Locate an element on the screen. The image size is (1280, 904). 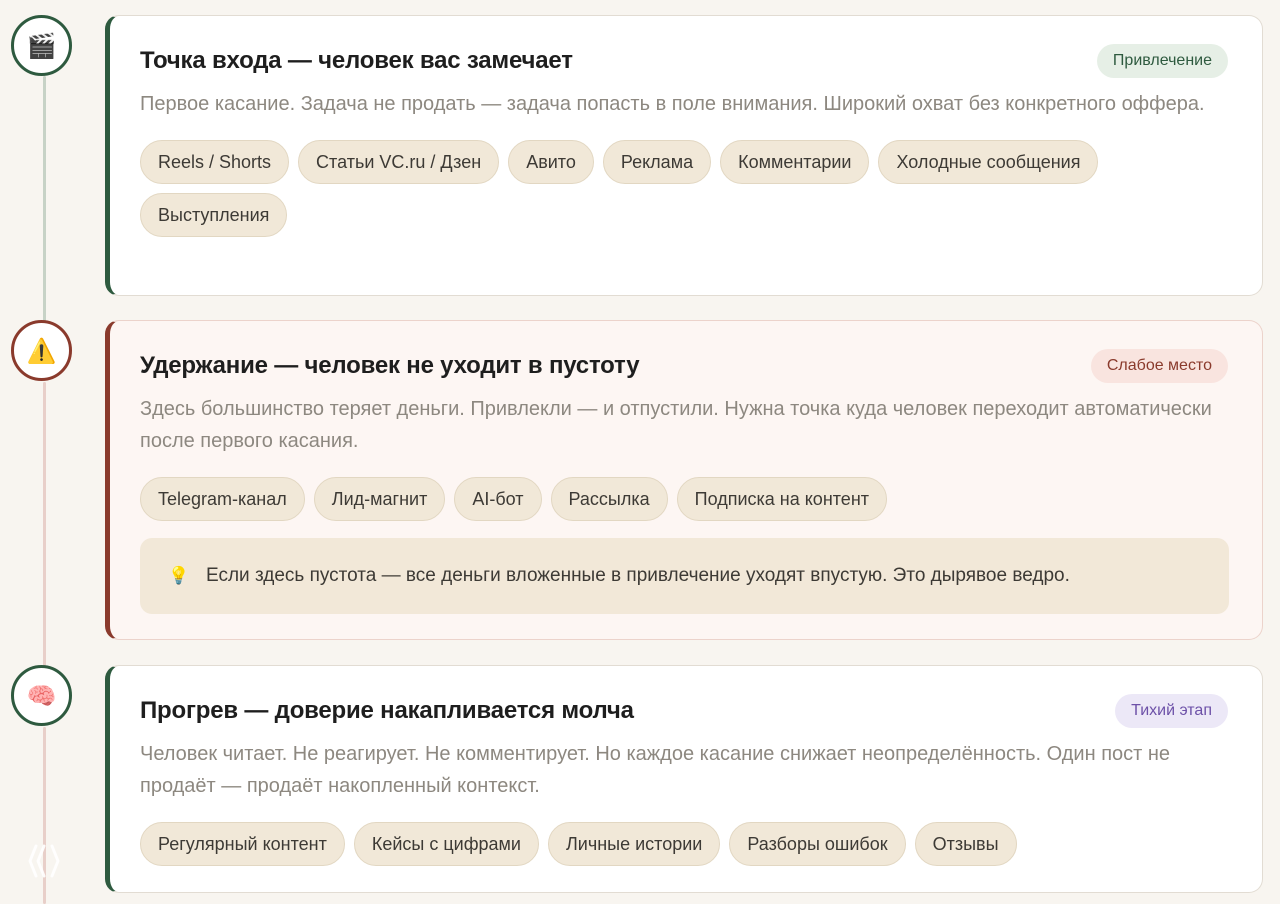
sparkle-logo-icon is located at coordinates (44, 861).